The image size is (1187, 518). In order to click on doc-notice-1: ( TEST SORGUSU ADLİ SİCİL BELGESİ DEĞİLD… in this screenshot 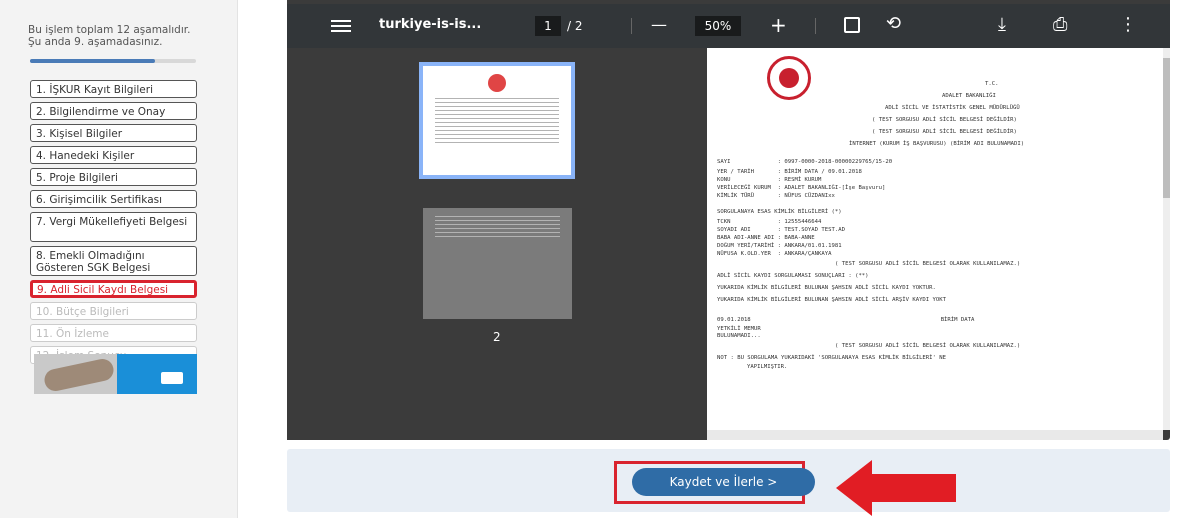, I will do `click(944, 120)`.